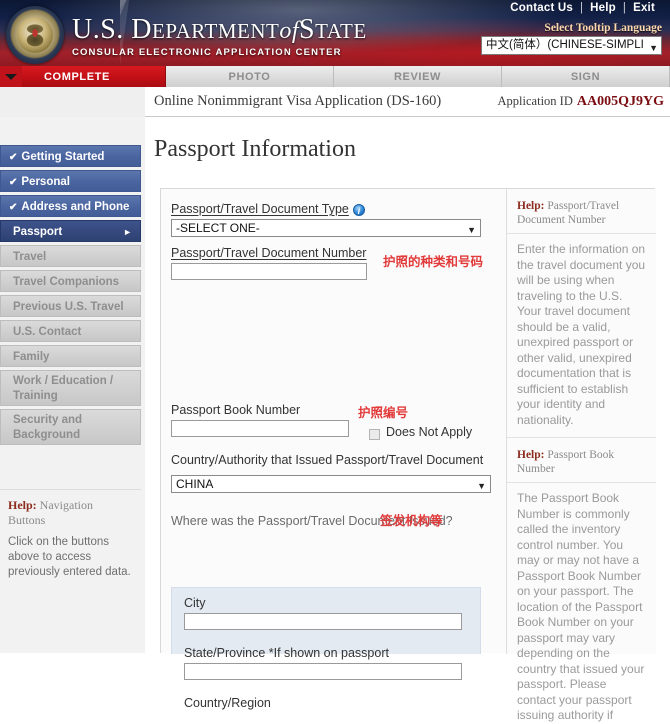  Describe the element at coordinates (112, 29) in the screenshot. I see `title-part-1: U.S. D` at that location.